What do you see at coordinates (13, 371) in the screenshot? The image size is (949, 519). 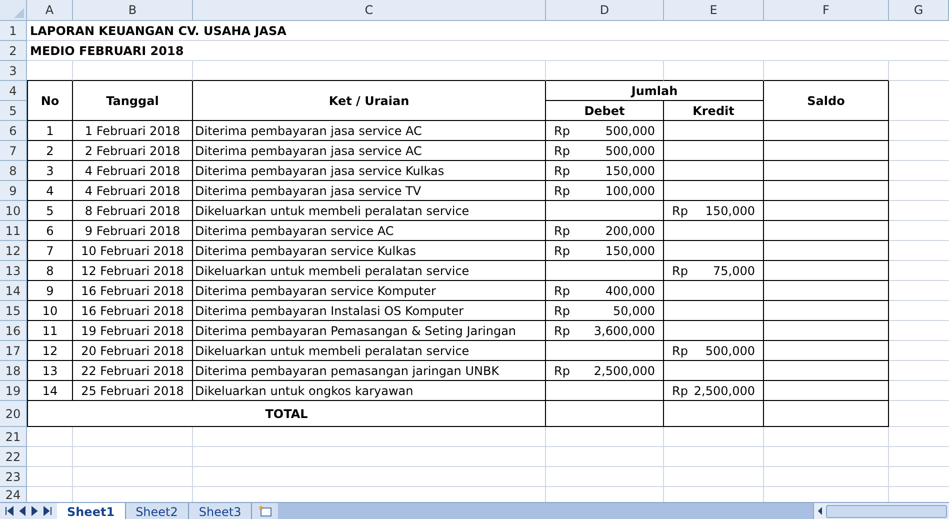 I see `row-number: 18` at bounding box center [13, 371].